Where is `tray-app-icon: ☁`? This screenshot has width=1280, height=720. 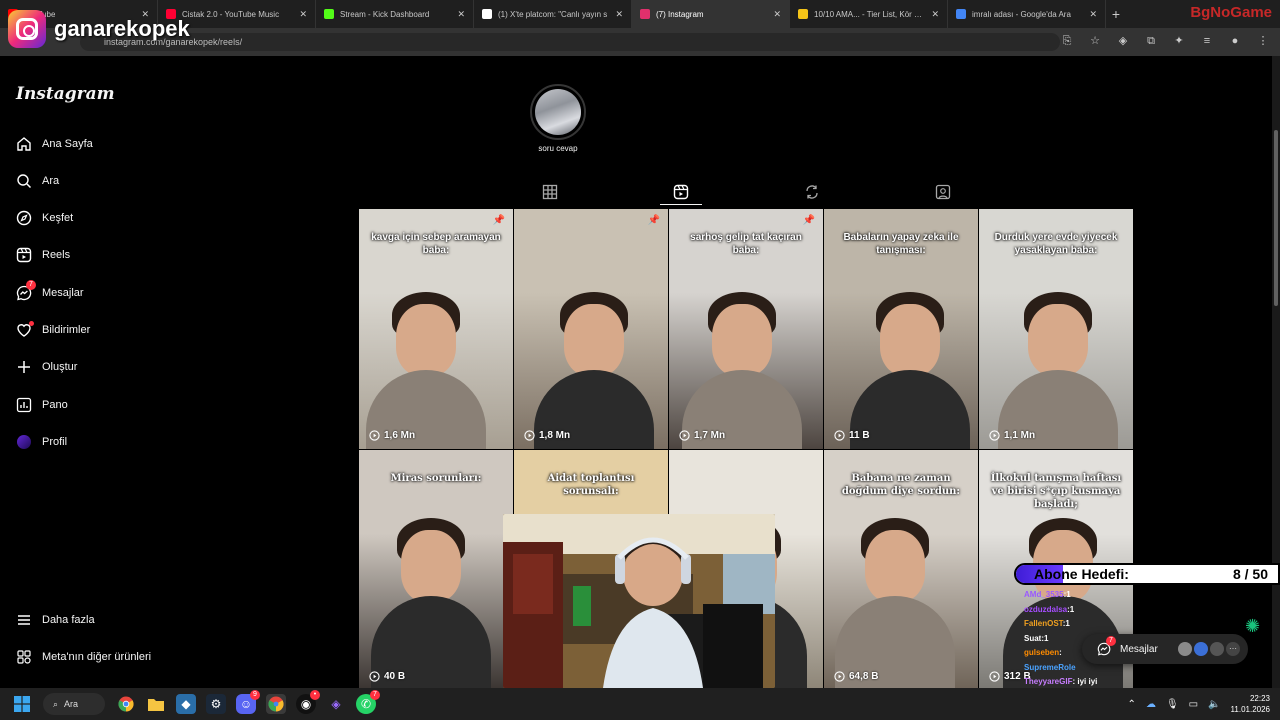
tray-app-icon: ☁ is located at coordinates (1151, 704).